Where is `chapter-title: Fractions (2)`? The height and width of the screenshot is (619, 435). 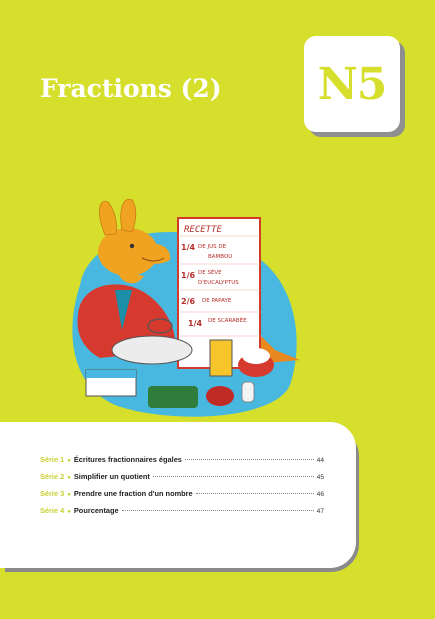 chapter-title: Fractions (2) is located at coordinates (131, 88).